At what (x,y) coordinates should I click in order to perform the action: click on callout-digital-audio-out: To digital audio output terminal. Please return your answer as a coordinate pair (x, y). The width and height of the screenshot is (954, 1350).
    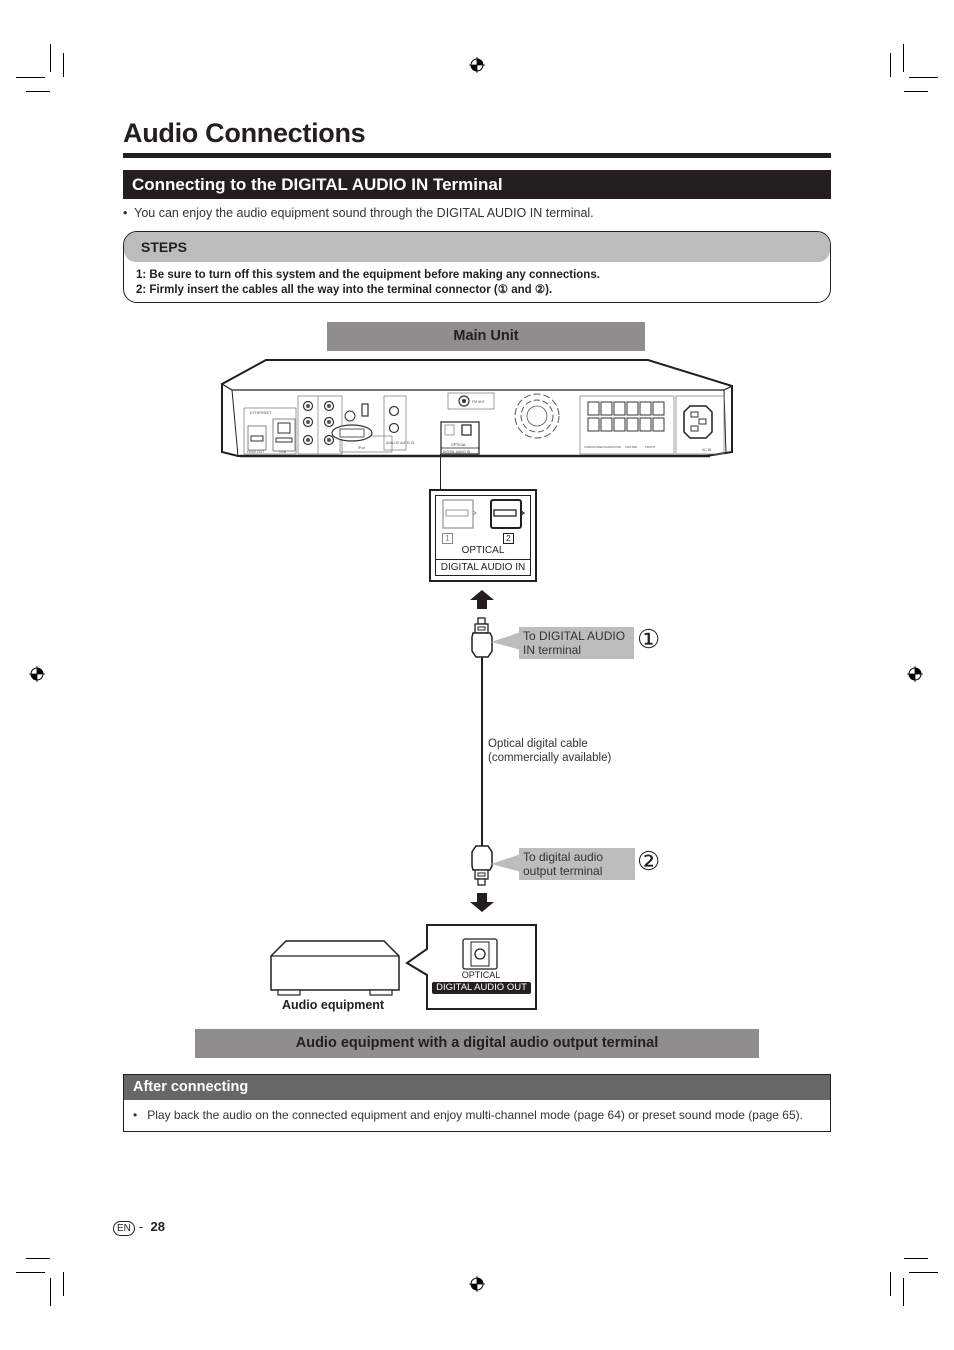
    Looking at the image, I should click on (577, 864).